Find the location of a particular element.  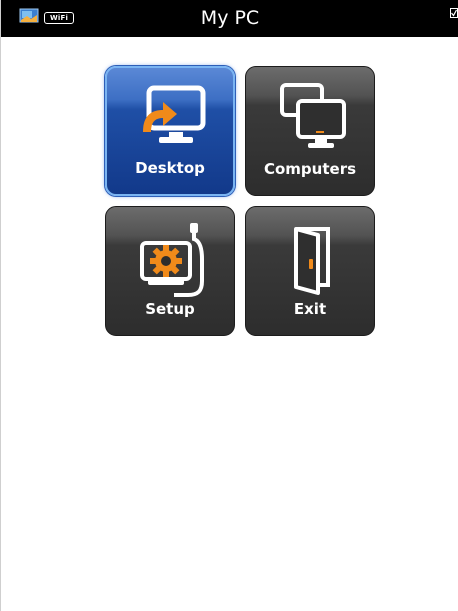

checkbox-icon is located at coordinates (454, 10).